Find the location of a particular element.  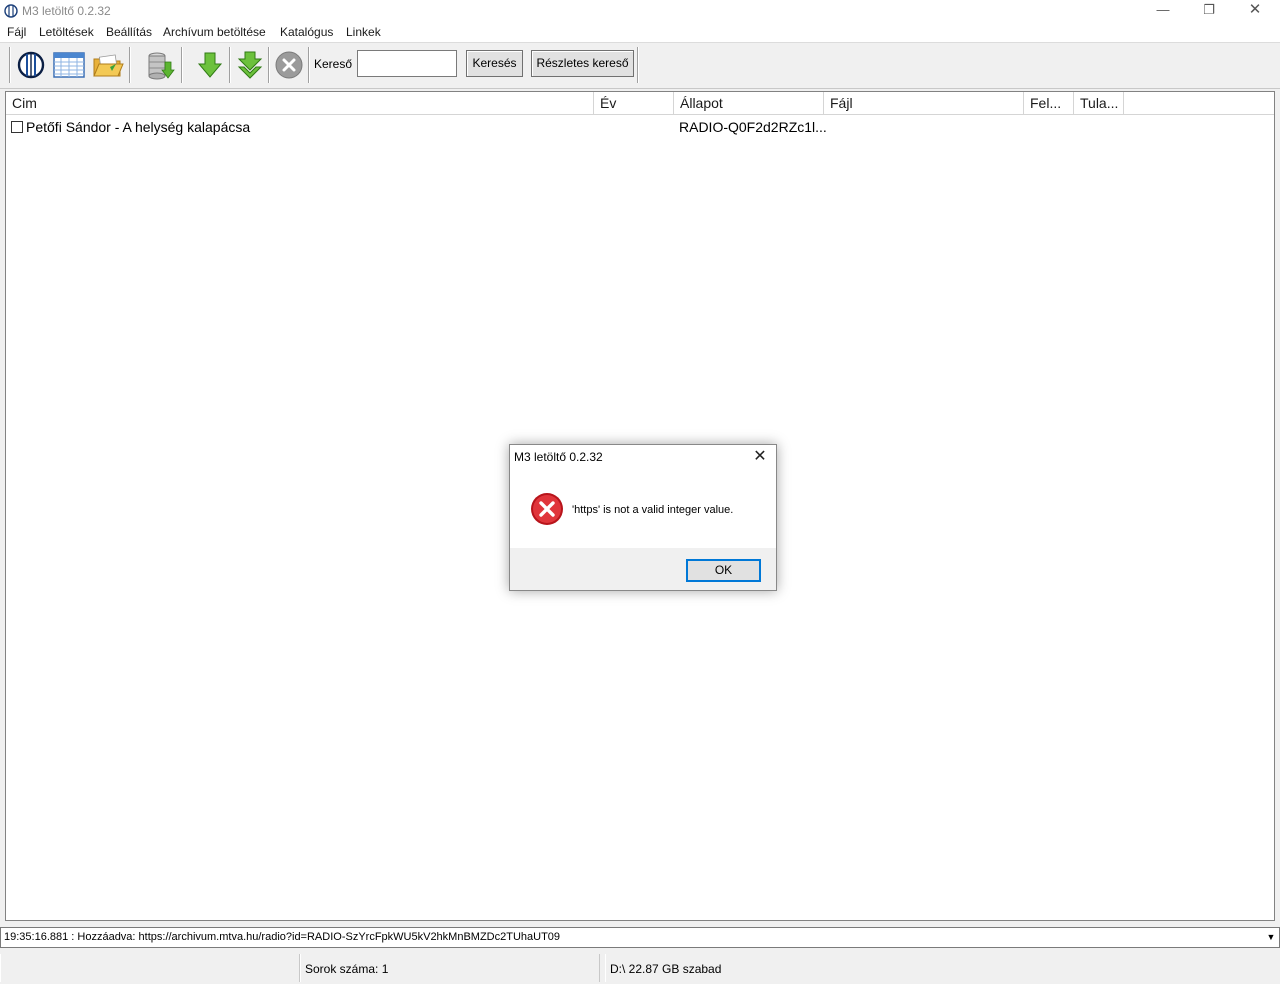

database-download-icon is located at coordinates (161, 66).